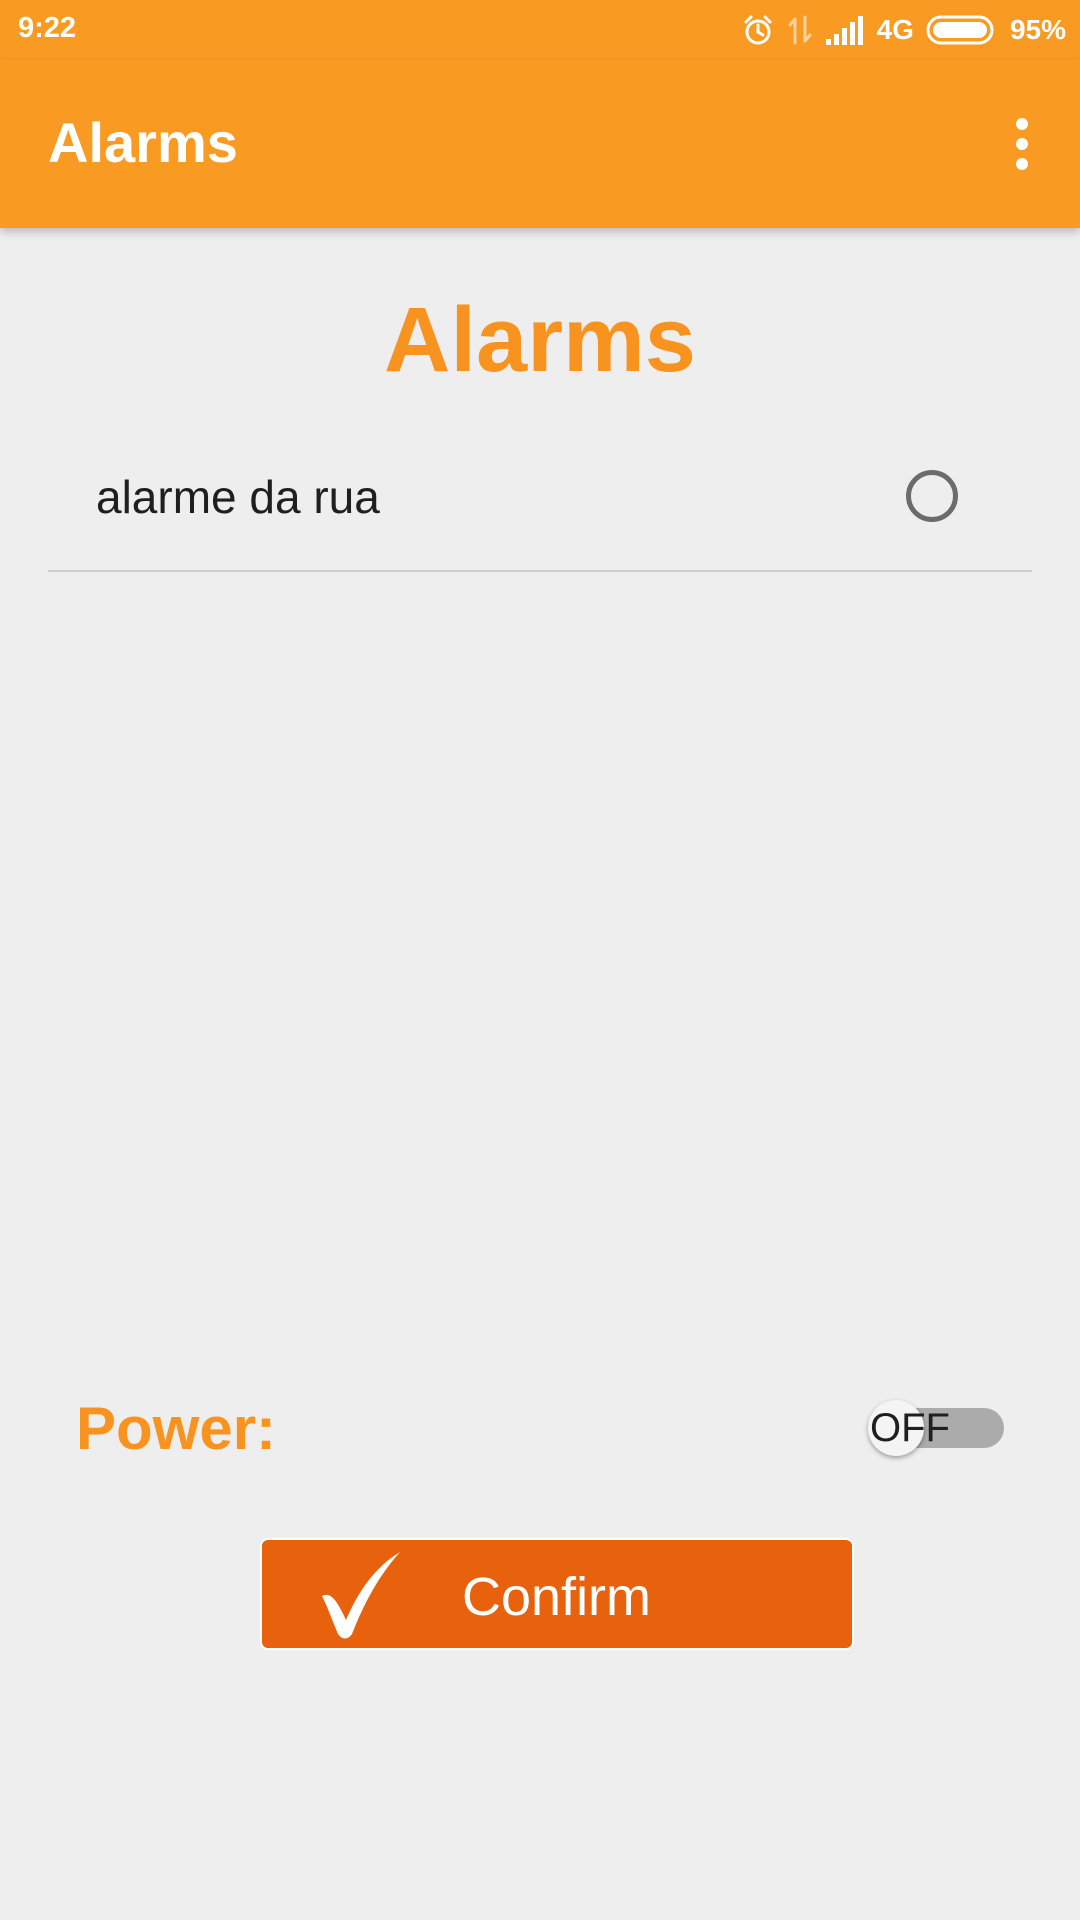 This screenshot has height=1920, width=1080. I want to click on alarm-list-item: alarme da rua, so click(540, 506).